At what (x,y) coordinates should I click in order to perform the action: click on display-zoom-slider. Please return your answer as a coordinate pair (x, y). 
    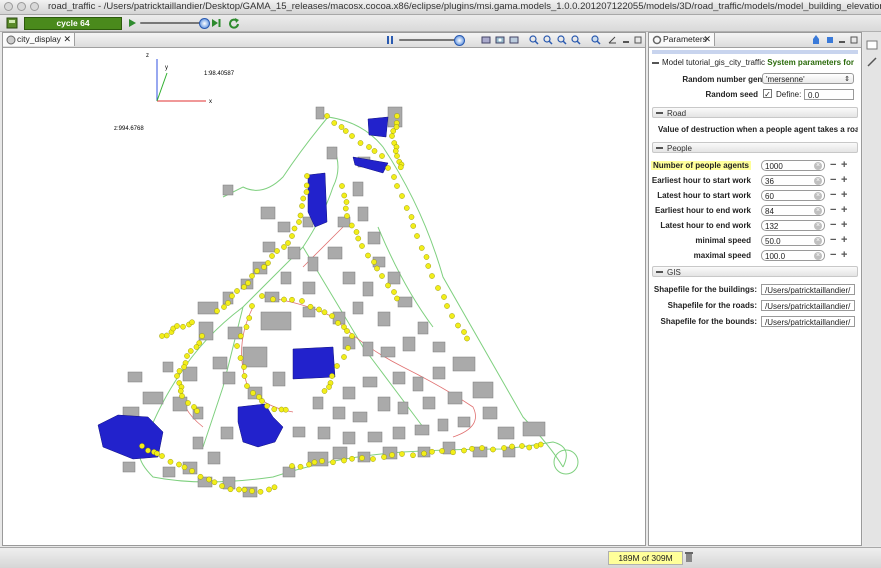
    Looking at the image, I should click on (430, 40).